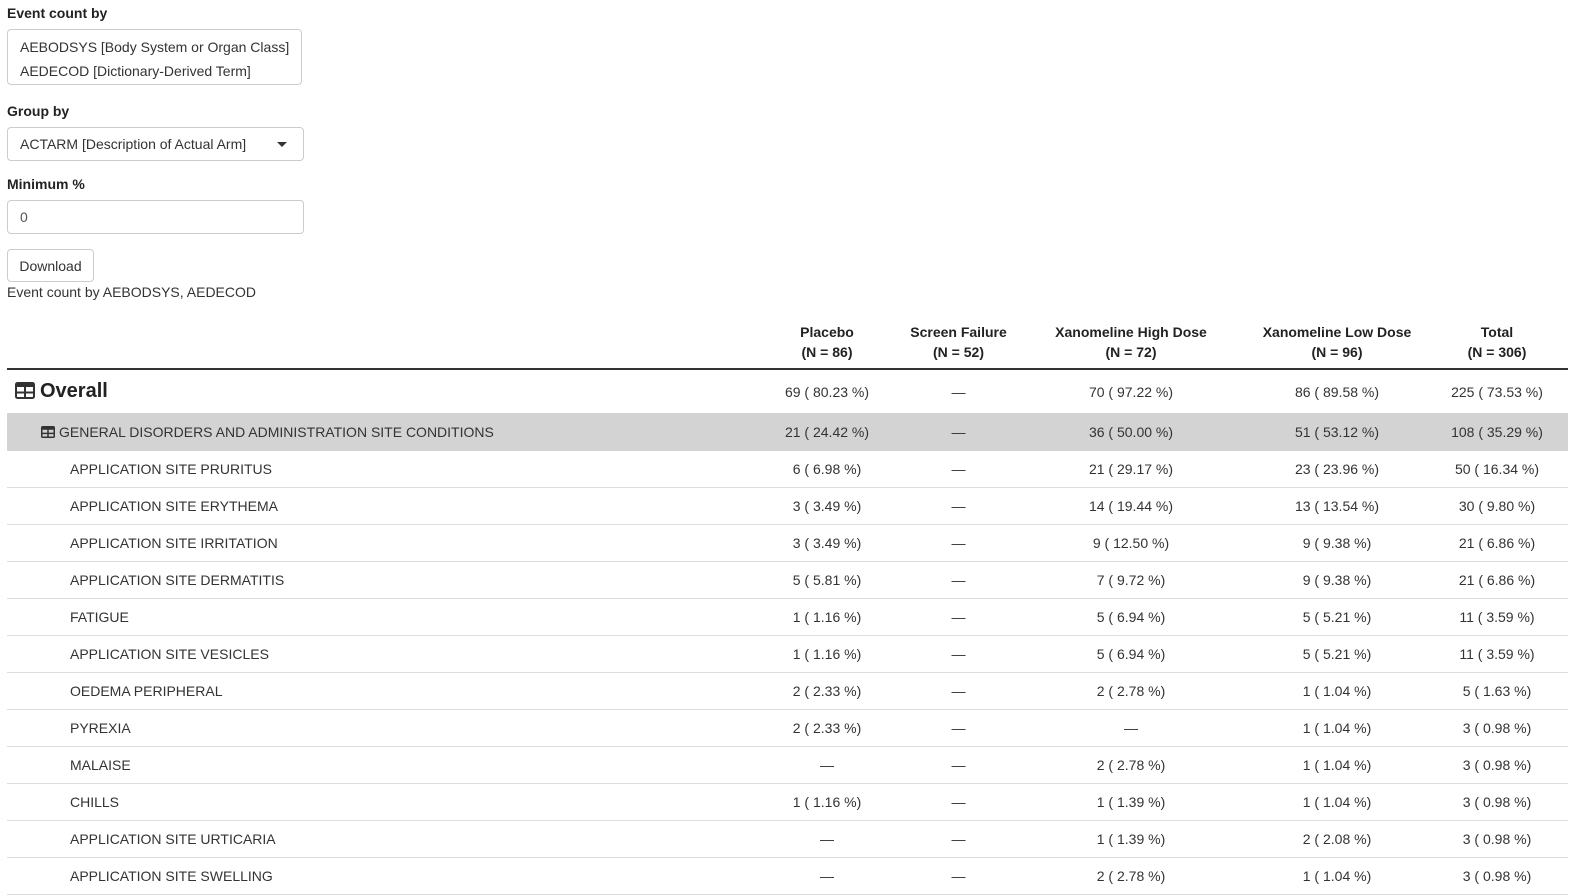 Image resolution: width=1582 pixels, height=895 pixels. I want to click on table-cell: 225 ( 73.53 %), so click(1497, 391).